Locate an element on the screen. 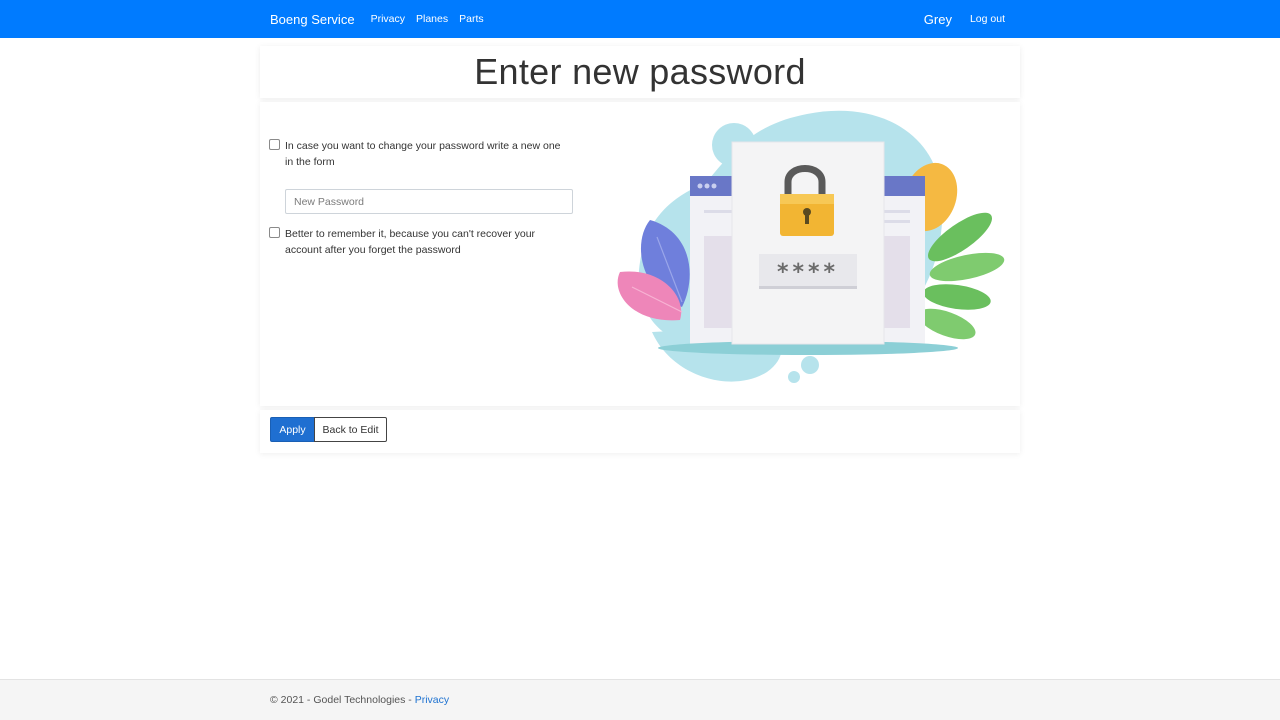 Image resolution: width=1280 pixels, height=720 pixels. brand-link: Boeng Service is located at coordinates (312, 19).